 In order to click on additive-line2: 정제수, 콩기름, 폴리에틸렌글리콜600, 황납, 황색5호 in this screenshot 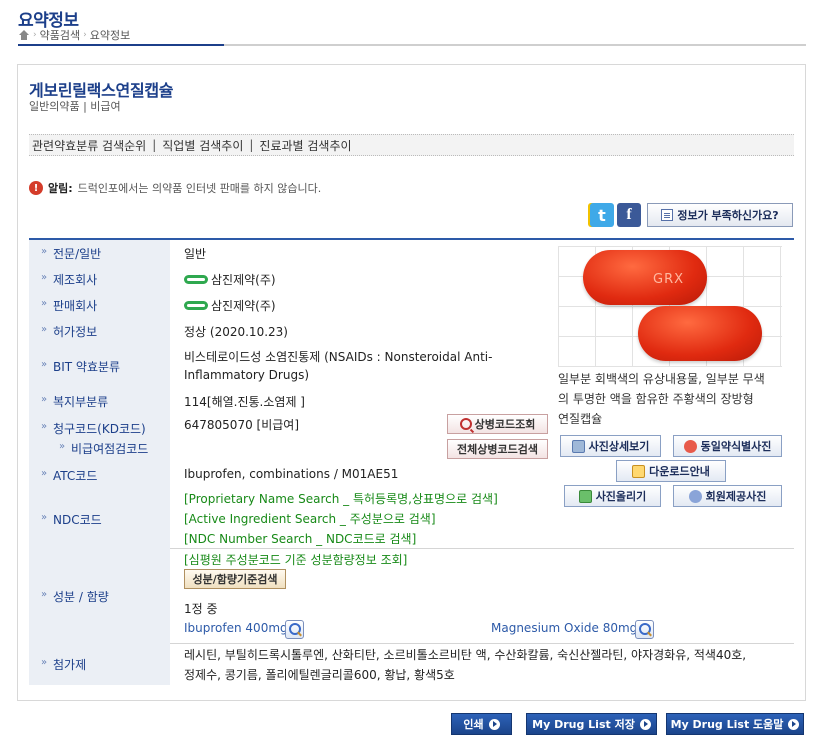, I will do `click(319, 675)`.